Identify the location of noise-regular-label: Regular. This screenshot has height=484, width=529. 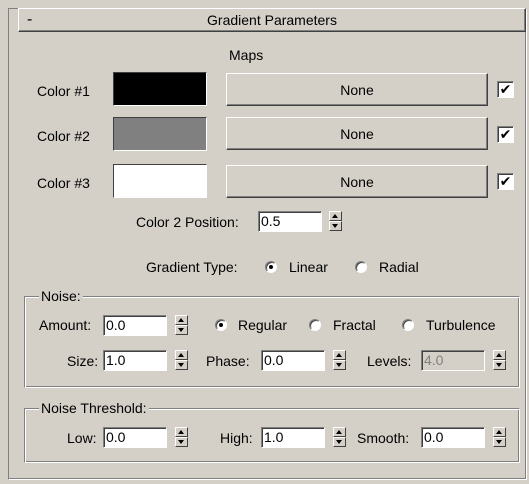
(263, 325).